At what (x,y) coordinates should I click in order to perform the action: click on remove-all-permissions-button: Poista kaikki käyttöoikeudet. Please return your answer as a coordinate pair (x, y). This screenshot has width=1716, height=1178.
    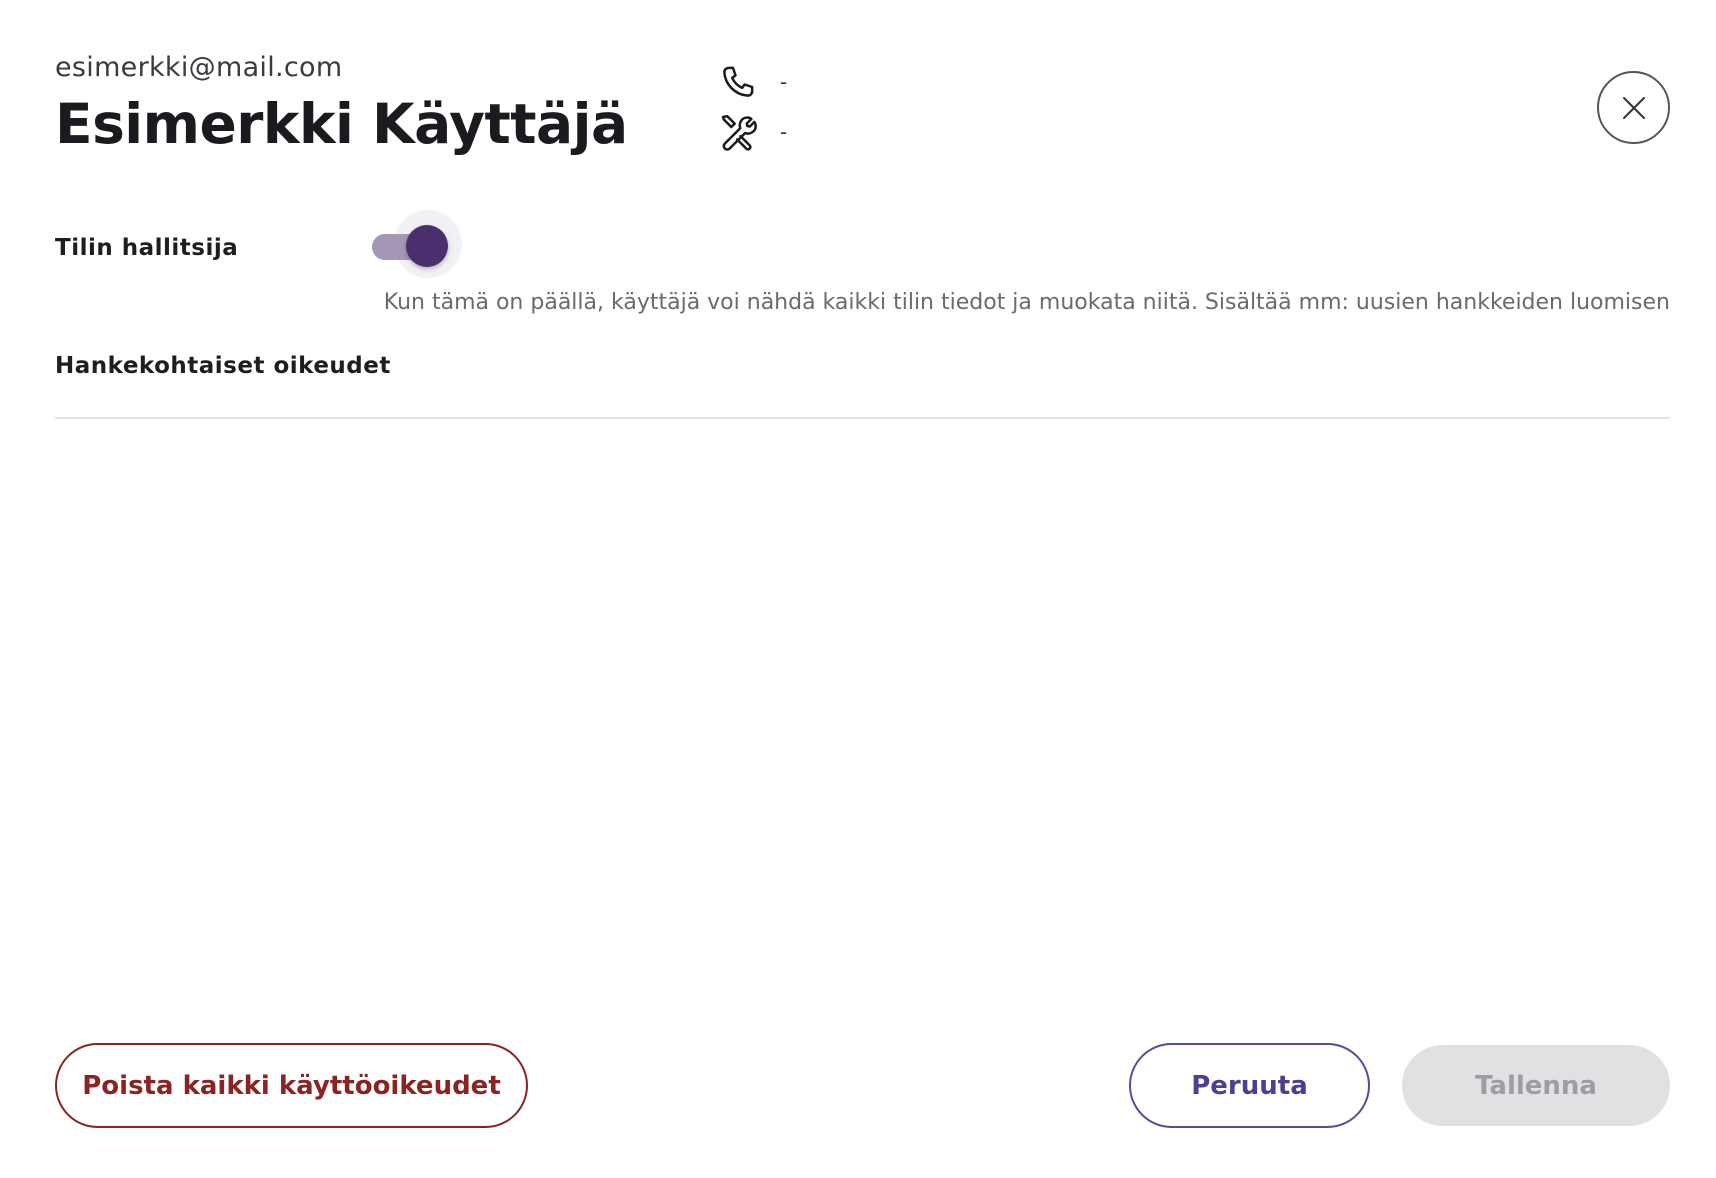
    Looking at the image, I should click on (291, 1085).